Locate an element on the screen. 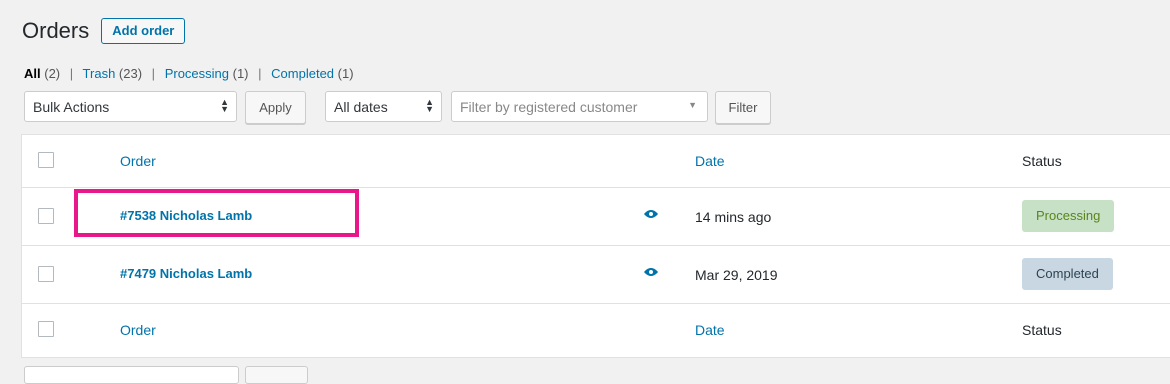 This screenshot has height=384, width=1170. table-footer-row: Order Date Status is located at coordinates (596, 329).